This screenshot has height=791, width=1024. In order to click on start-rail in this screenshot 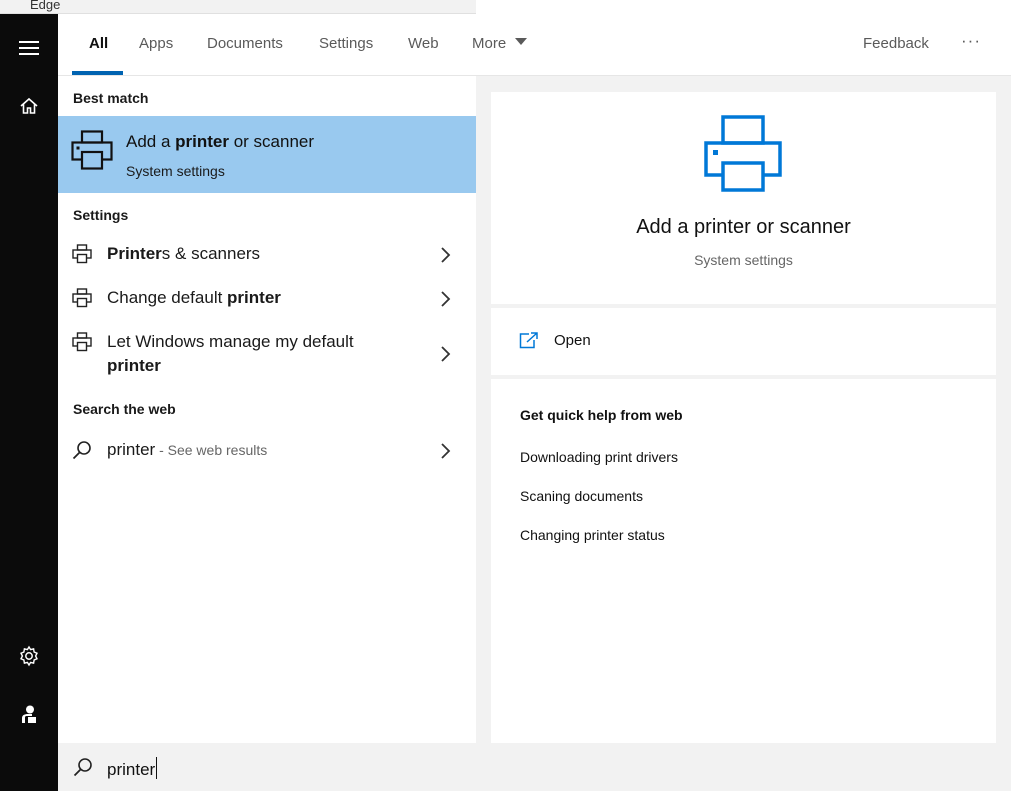, I will do `click(29, 402)`.